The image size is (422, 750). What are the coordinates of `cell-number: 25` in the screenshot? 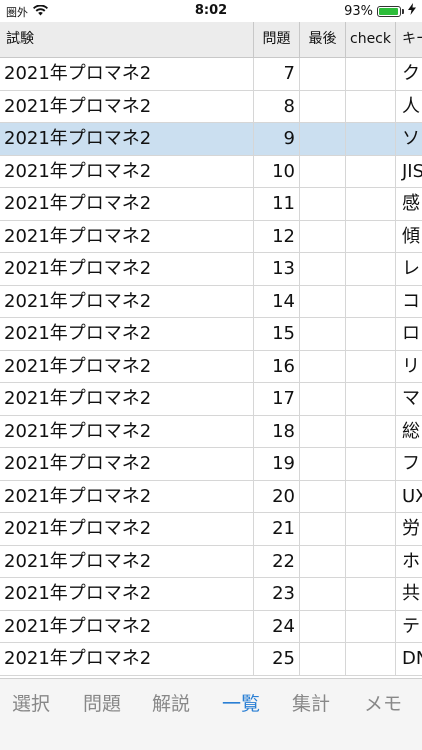 It's located at (277, 659).